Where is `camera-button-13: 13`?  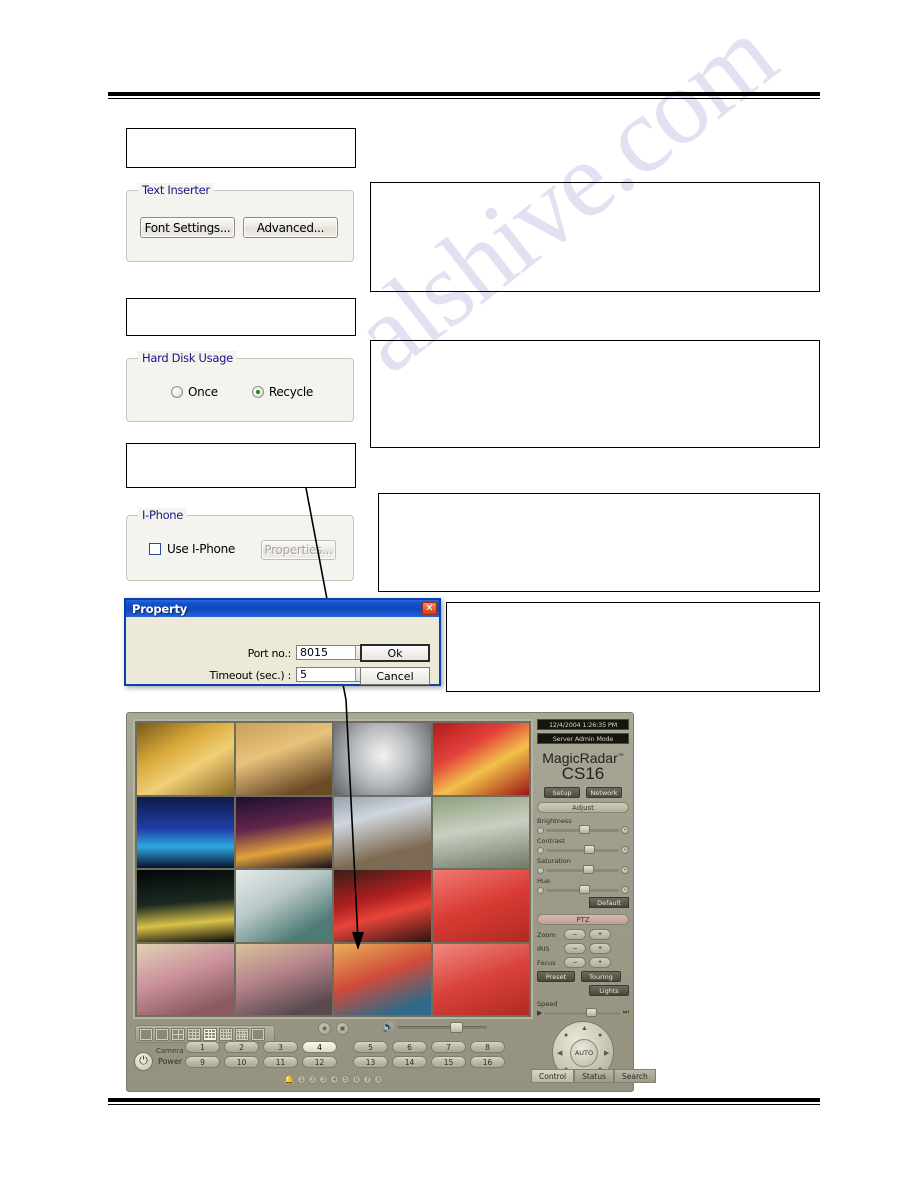
camera-button-13: 13 is located at coordinates (370, 1062).